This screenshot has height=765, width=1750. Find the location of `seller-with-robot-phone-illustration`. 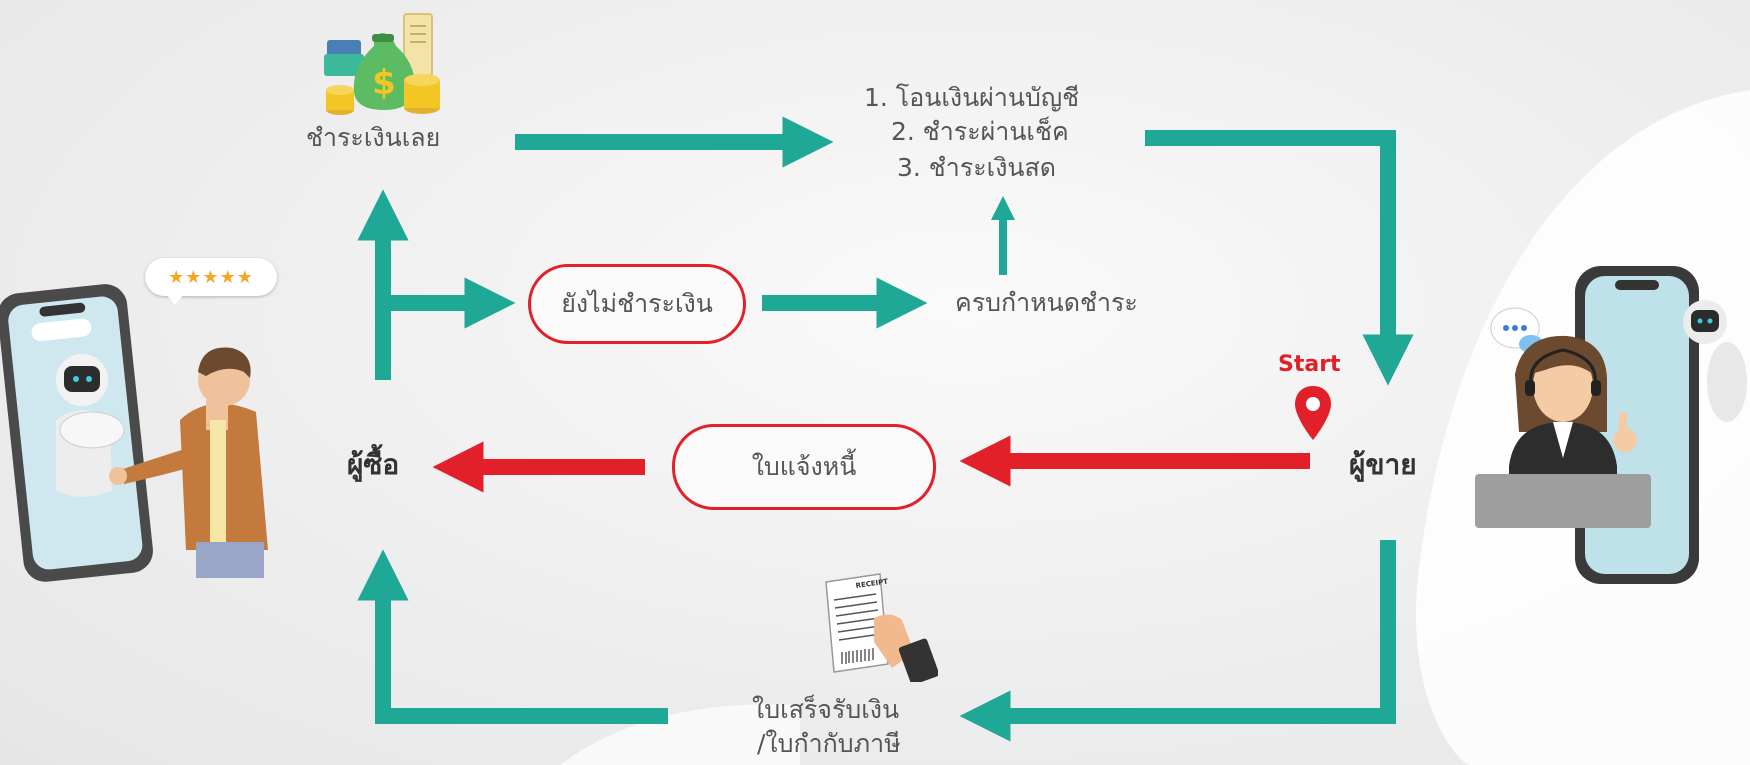

seller-with-robot-phone-illustration is located at coordinates (1611, 425).